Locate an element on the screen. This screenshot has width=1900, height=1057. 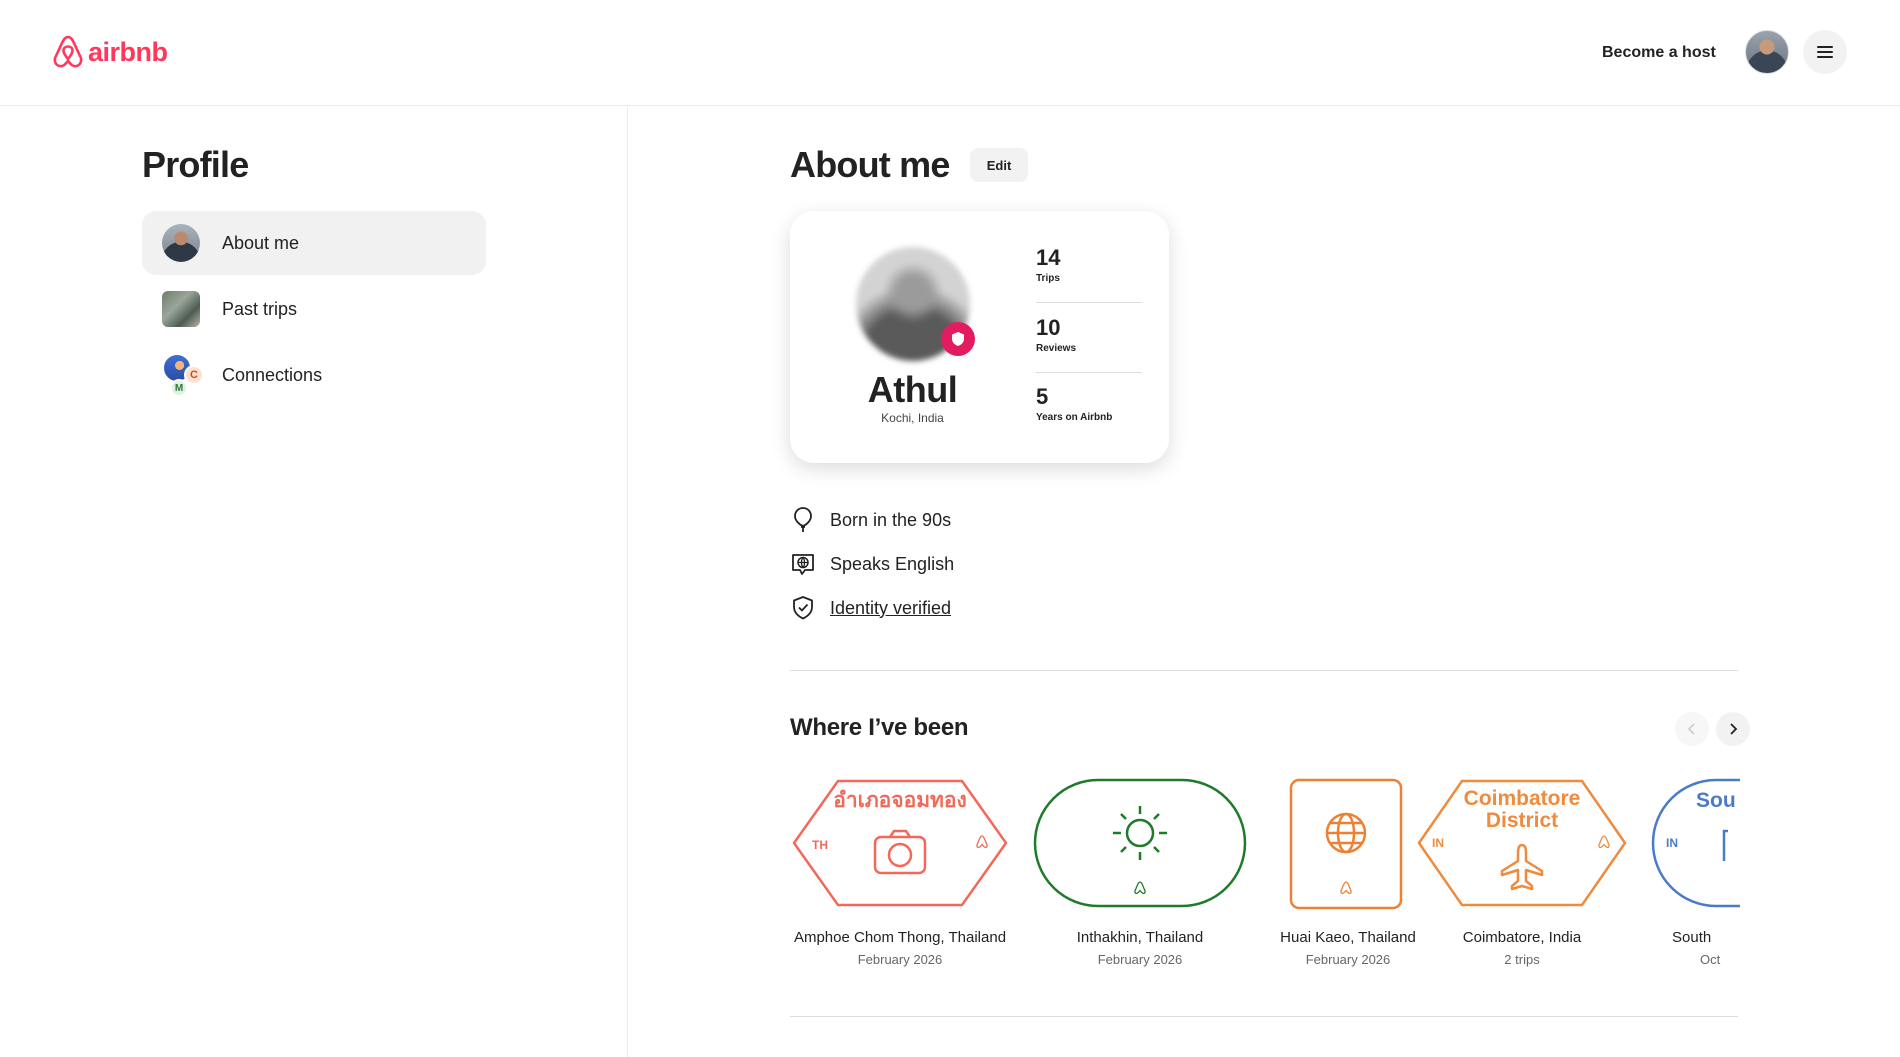
shield-check-icon is located at coordinates (803, 608).